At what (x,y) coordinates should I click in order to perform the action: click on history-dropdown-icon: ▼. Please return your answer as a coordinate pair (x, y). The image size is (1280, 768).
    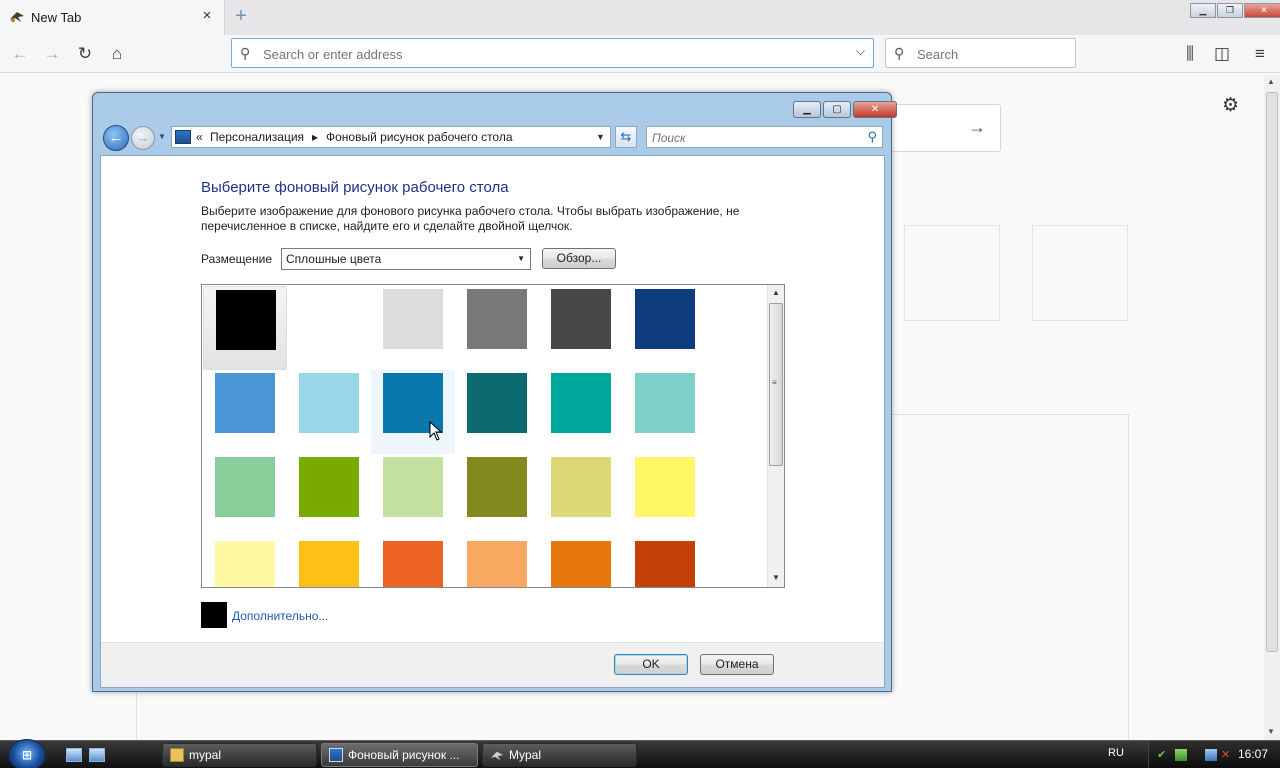
    Looking at the image, I should click on (162, 136).